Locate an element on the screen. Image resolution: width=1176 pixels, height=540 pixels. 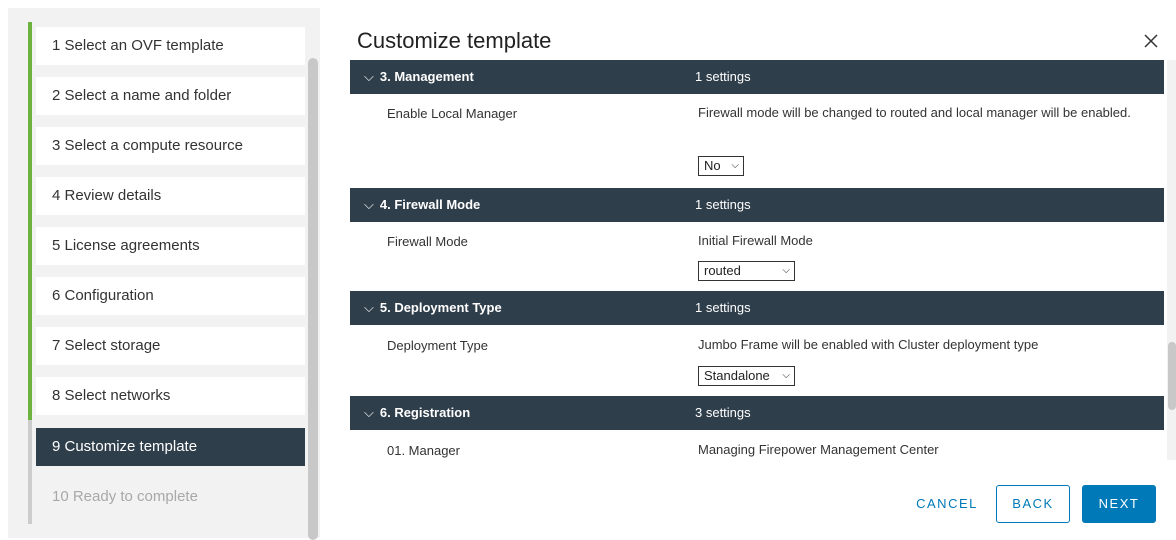
setting-label: 01. Manager is located at coordinates (423, 450).